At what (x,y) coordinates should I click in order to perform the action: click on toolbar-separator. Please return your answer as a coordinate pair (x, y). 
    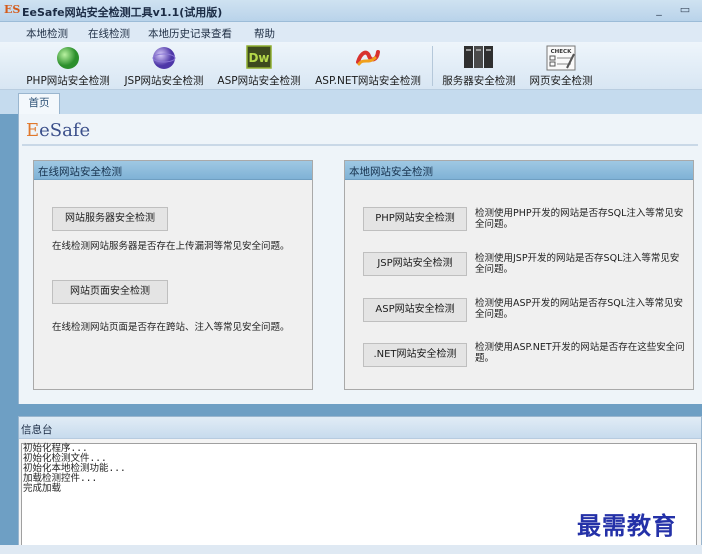
    Looking at the image, I should click on (432, 66).